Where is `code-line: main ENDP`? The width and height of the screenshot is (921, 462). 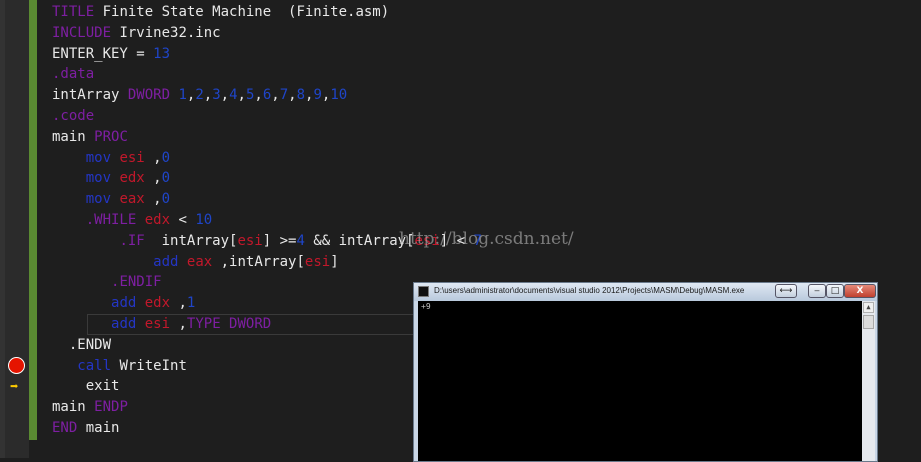 code-line: main ENDP is located at coordinates (90, 407).